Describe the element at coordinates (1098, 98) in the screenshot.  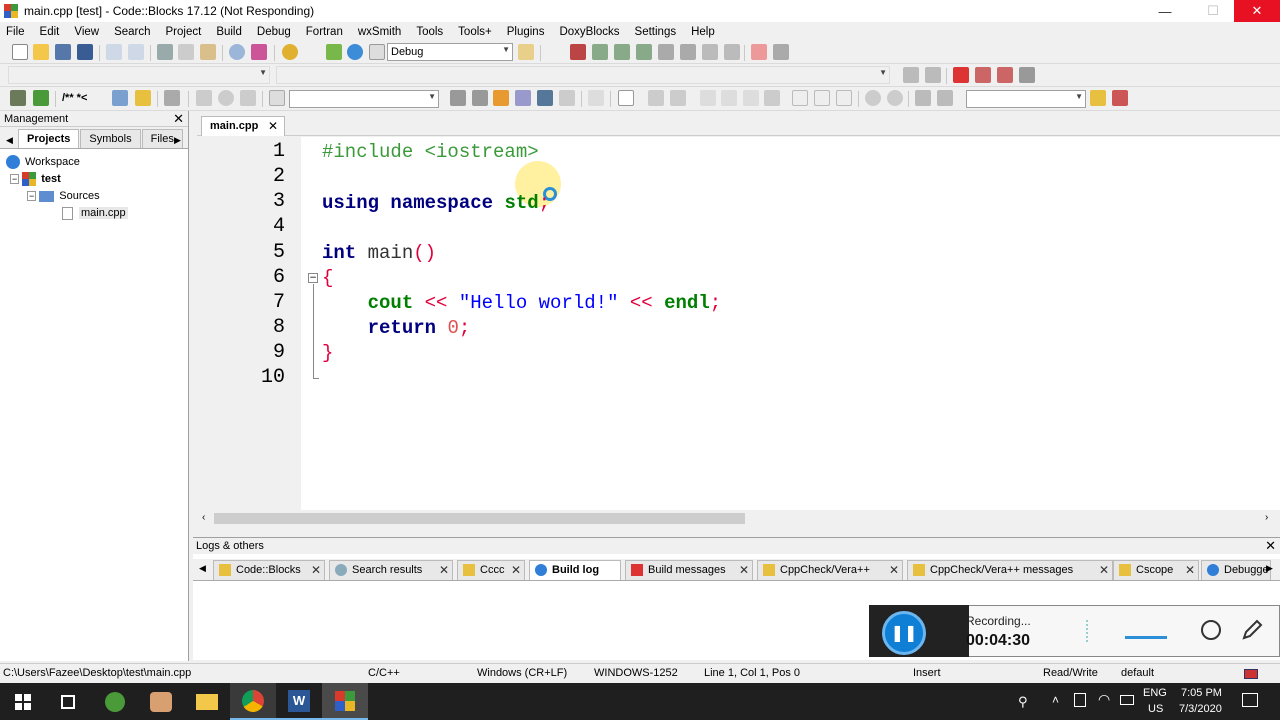
I see `symbol-search-icon` at that location.